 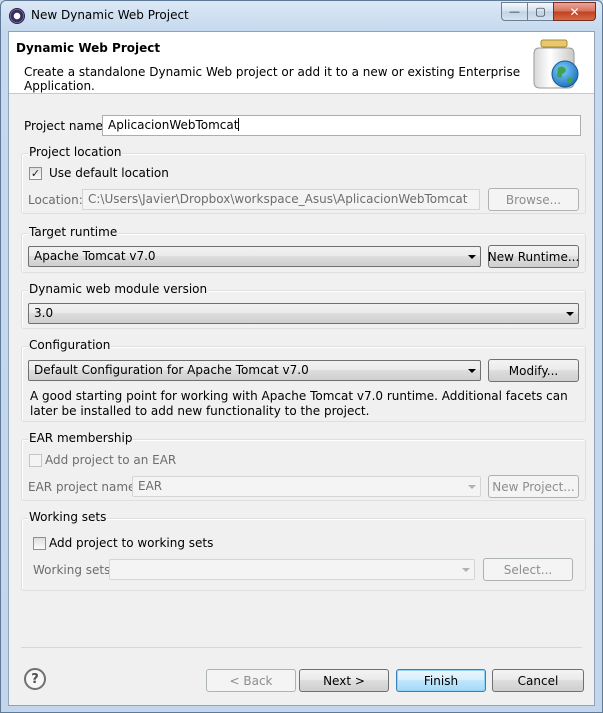 I want to click on use-default-location-checkbox: ✓, so click(x=35, y=173).